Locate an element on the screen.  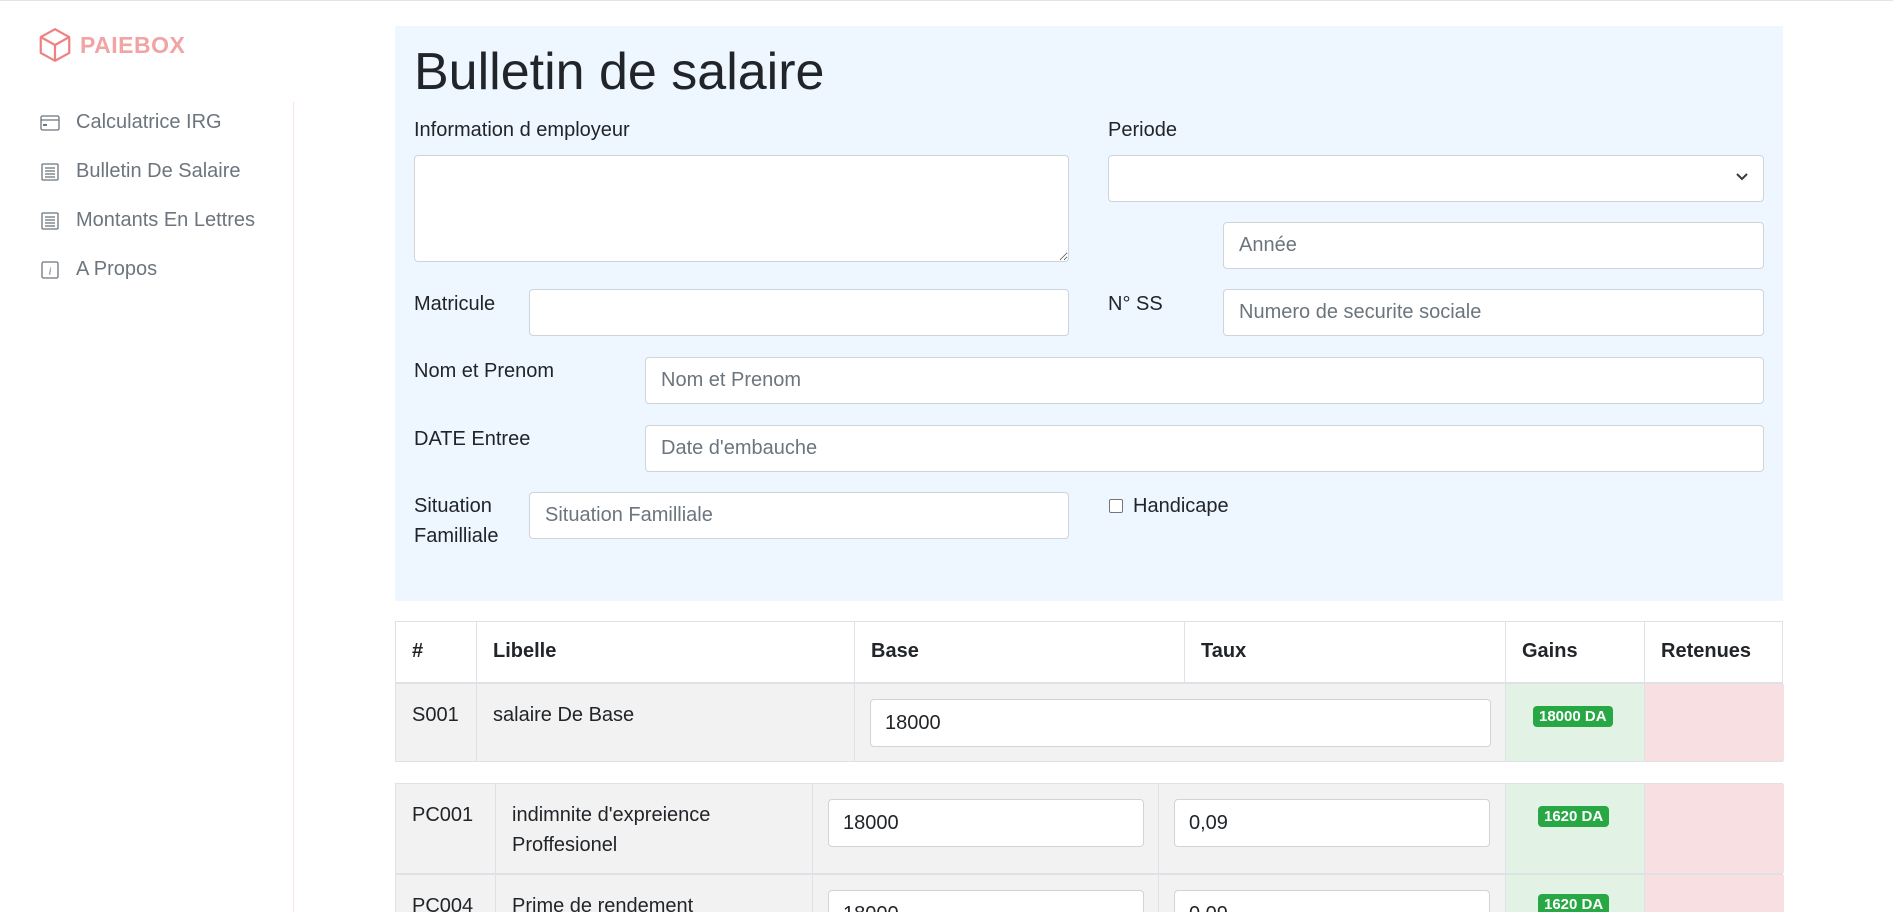
situation-label: Situation Familliale is located at coordinates (456, 521).